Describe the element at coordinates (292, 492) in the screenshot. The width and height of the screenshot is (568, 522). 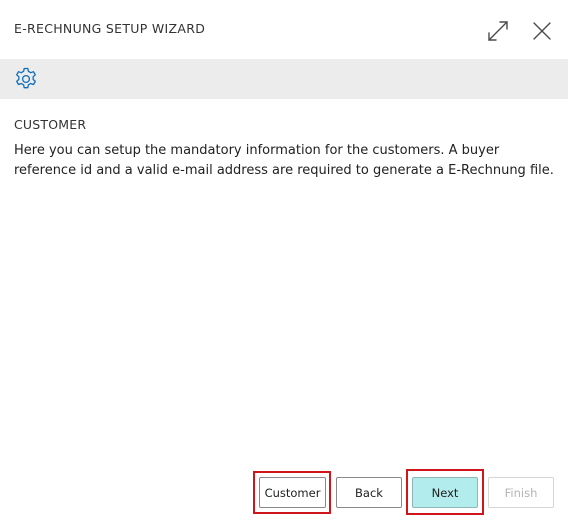
I see `customer-button: Customer` at that location.